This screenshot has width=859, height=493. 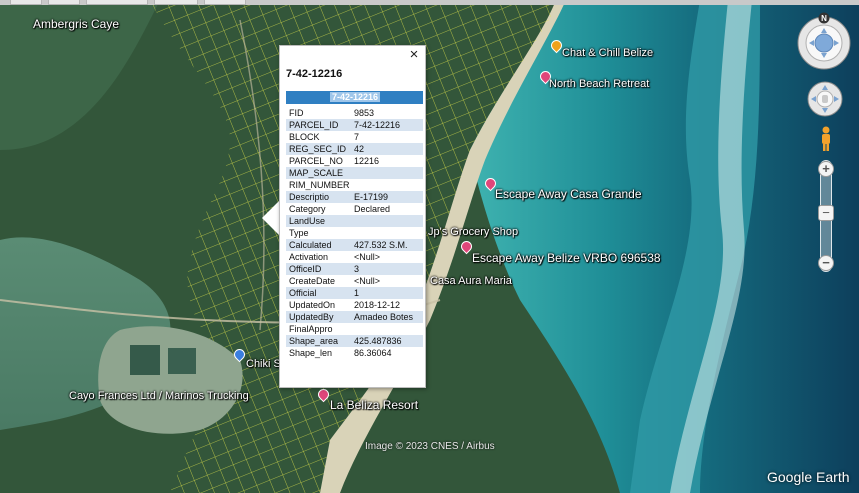 I want to click on attribute-table-header-text: 7-42-12216, so click(x=355, y=97).